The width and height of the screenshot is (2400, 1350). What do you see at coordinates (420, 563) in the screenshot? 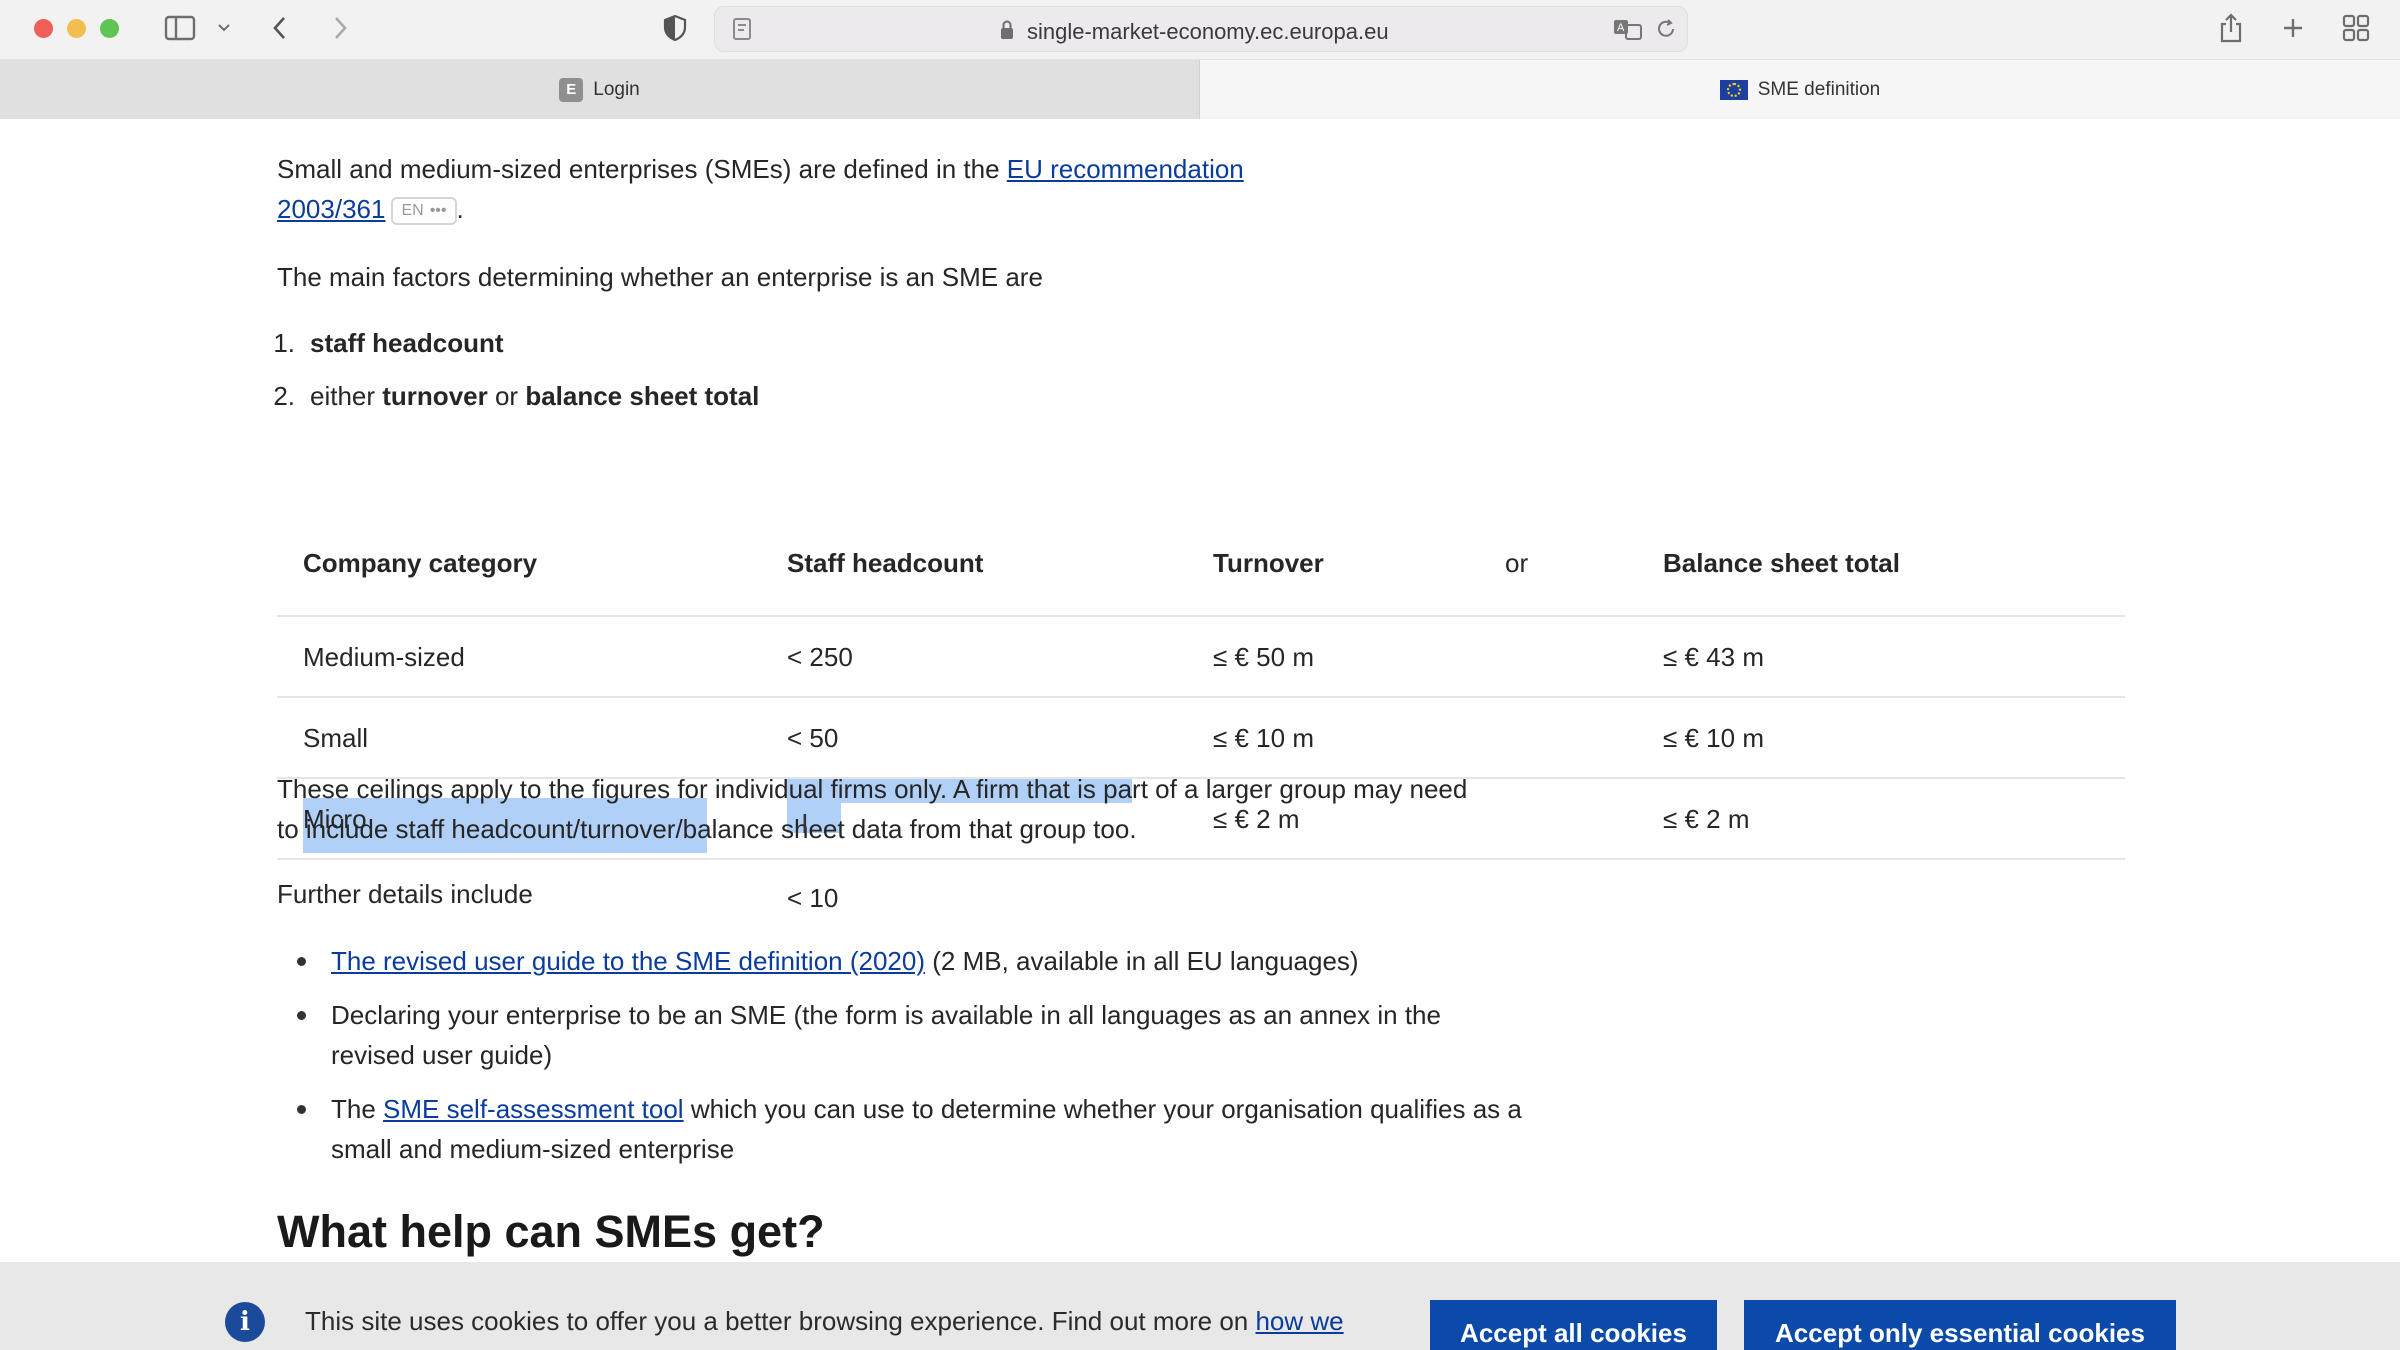
I see `column-header: Company category` at bounding box center [420, 563].